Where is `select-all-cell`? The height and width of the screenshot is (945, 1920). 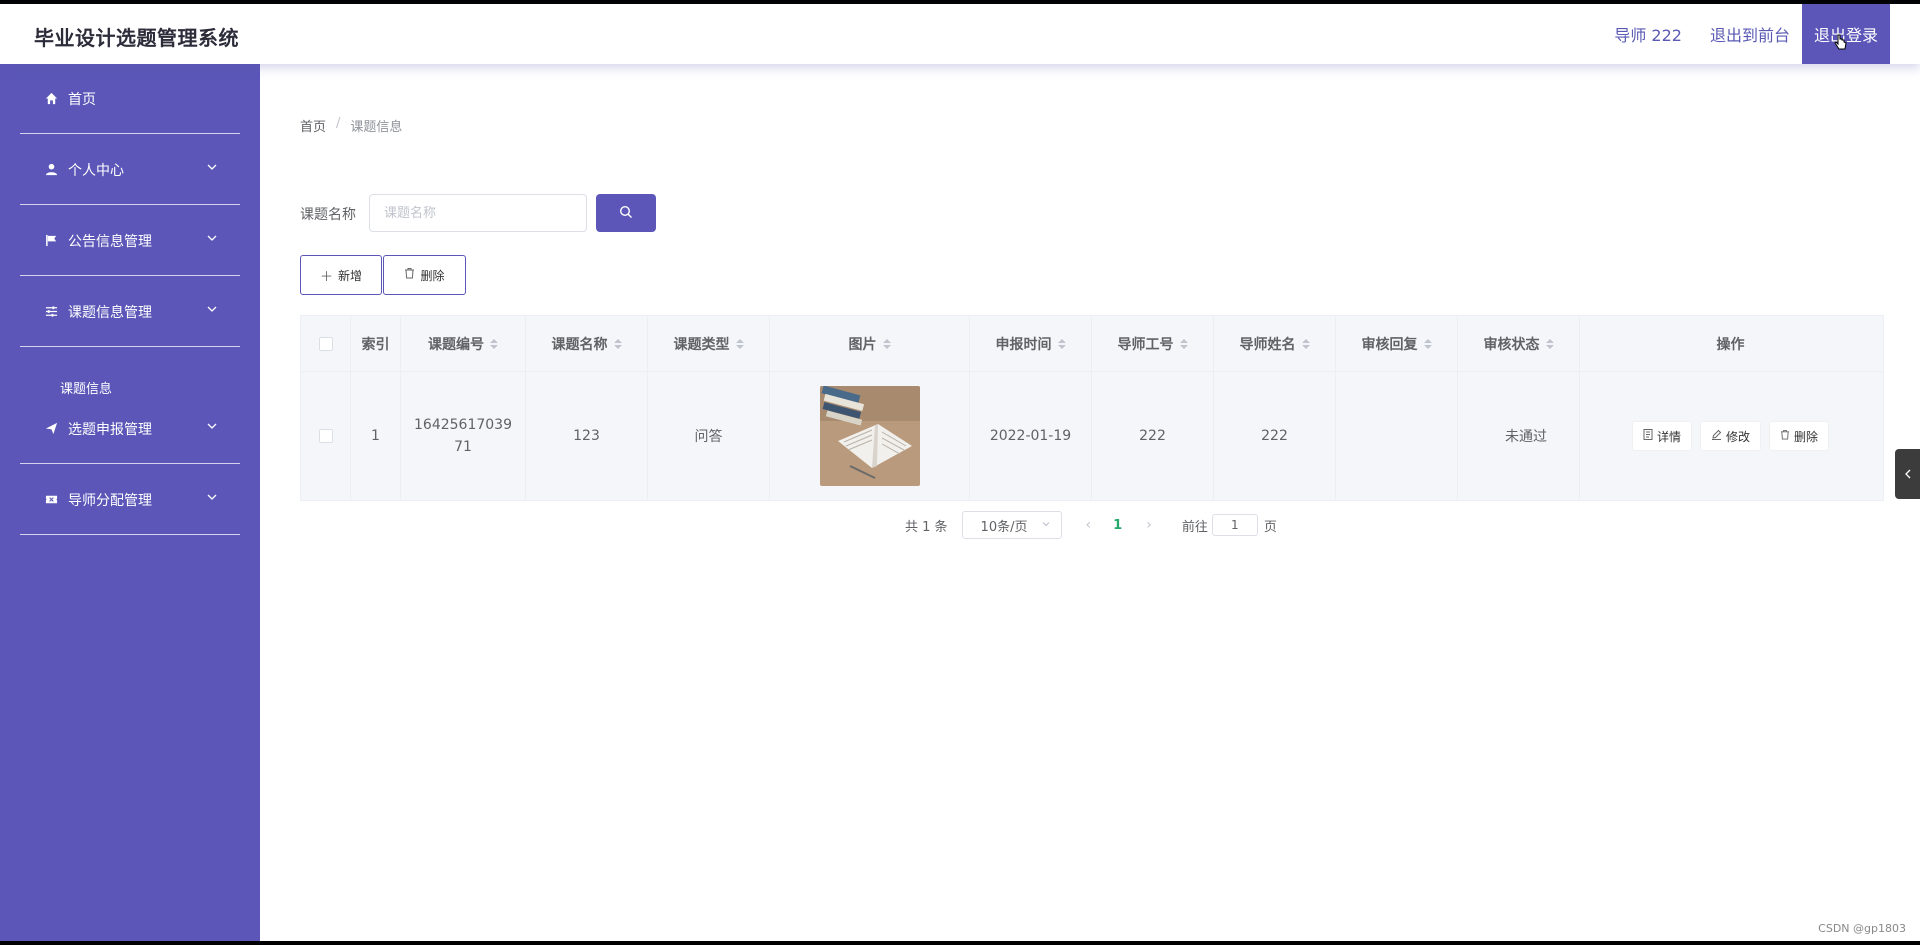 select-all-cell is located at coordinates (326, 343).